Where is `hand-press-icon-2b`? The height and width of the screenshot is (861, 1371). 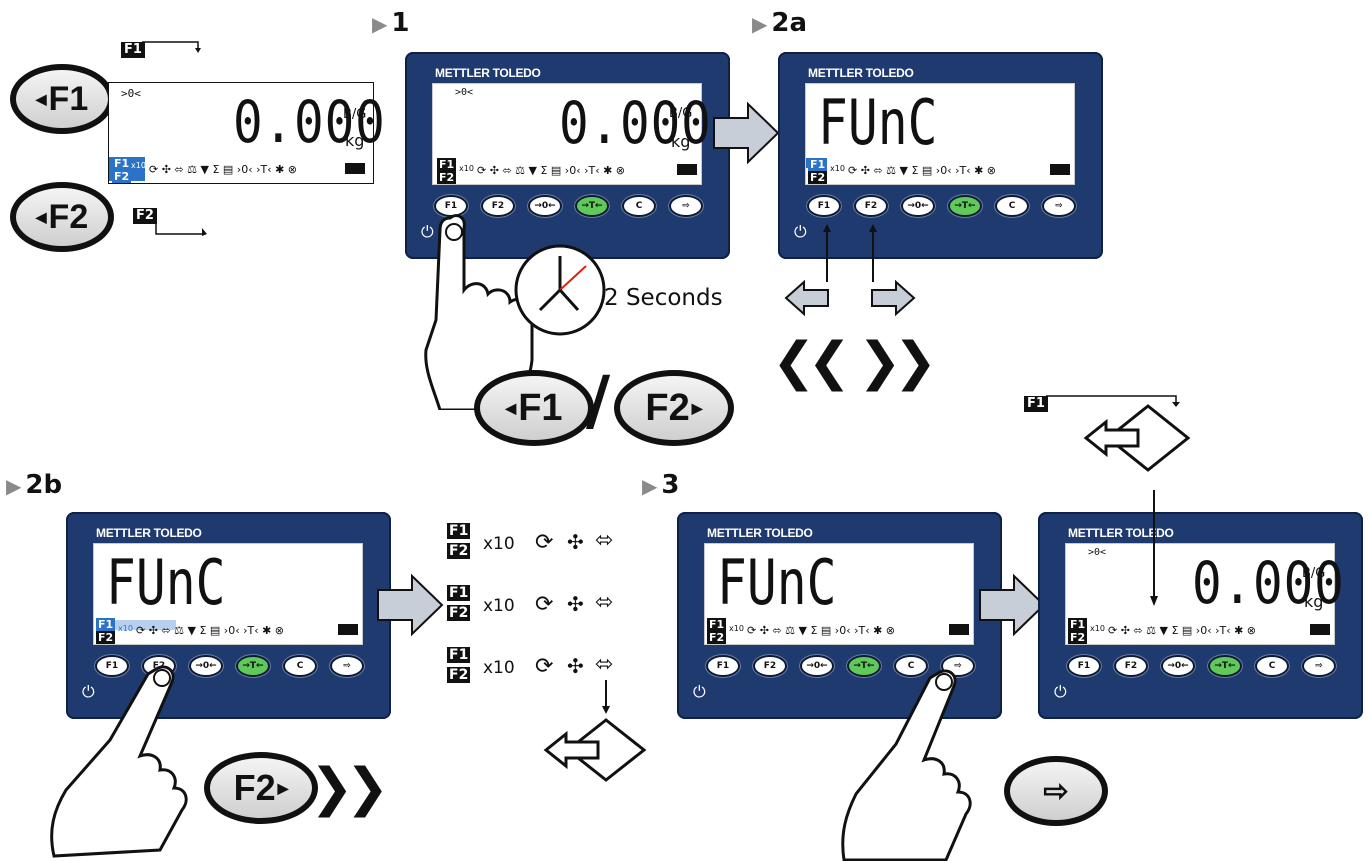 hand-press-icon-2b is located at coordinates (119, 761).